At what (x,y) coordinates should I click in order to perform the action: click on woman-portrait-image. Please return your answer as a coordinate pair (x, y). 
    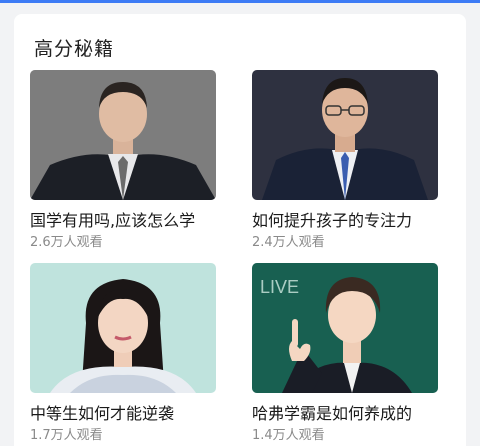
    Looking at the image, I should click on (123, 328).